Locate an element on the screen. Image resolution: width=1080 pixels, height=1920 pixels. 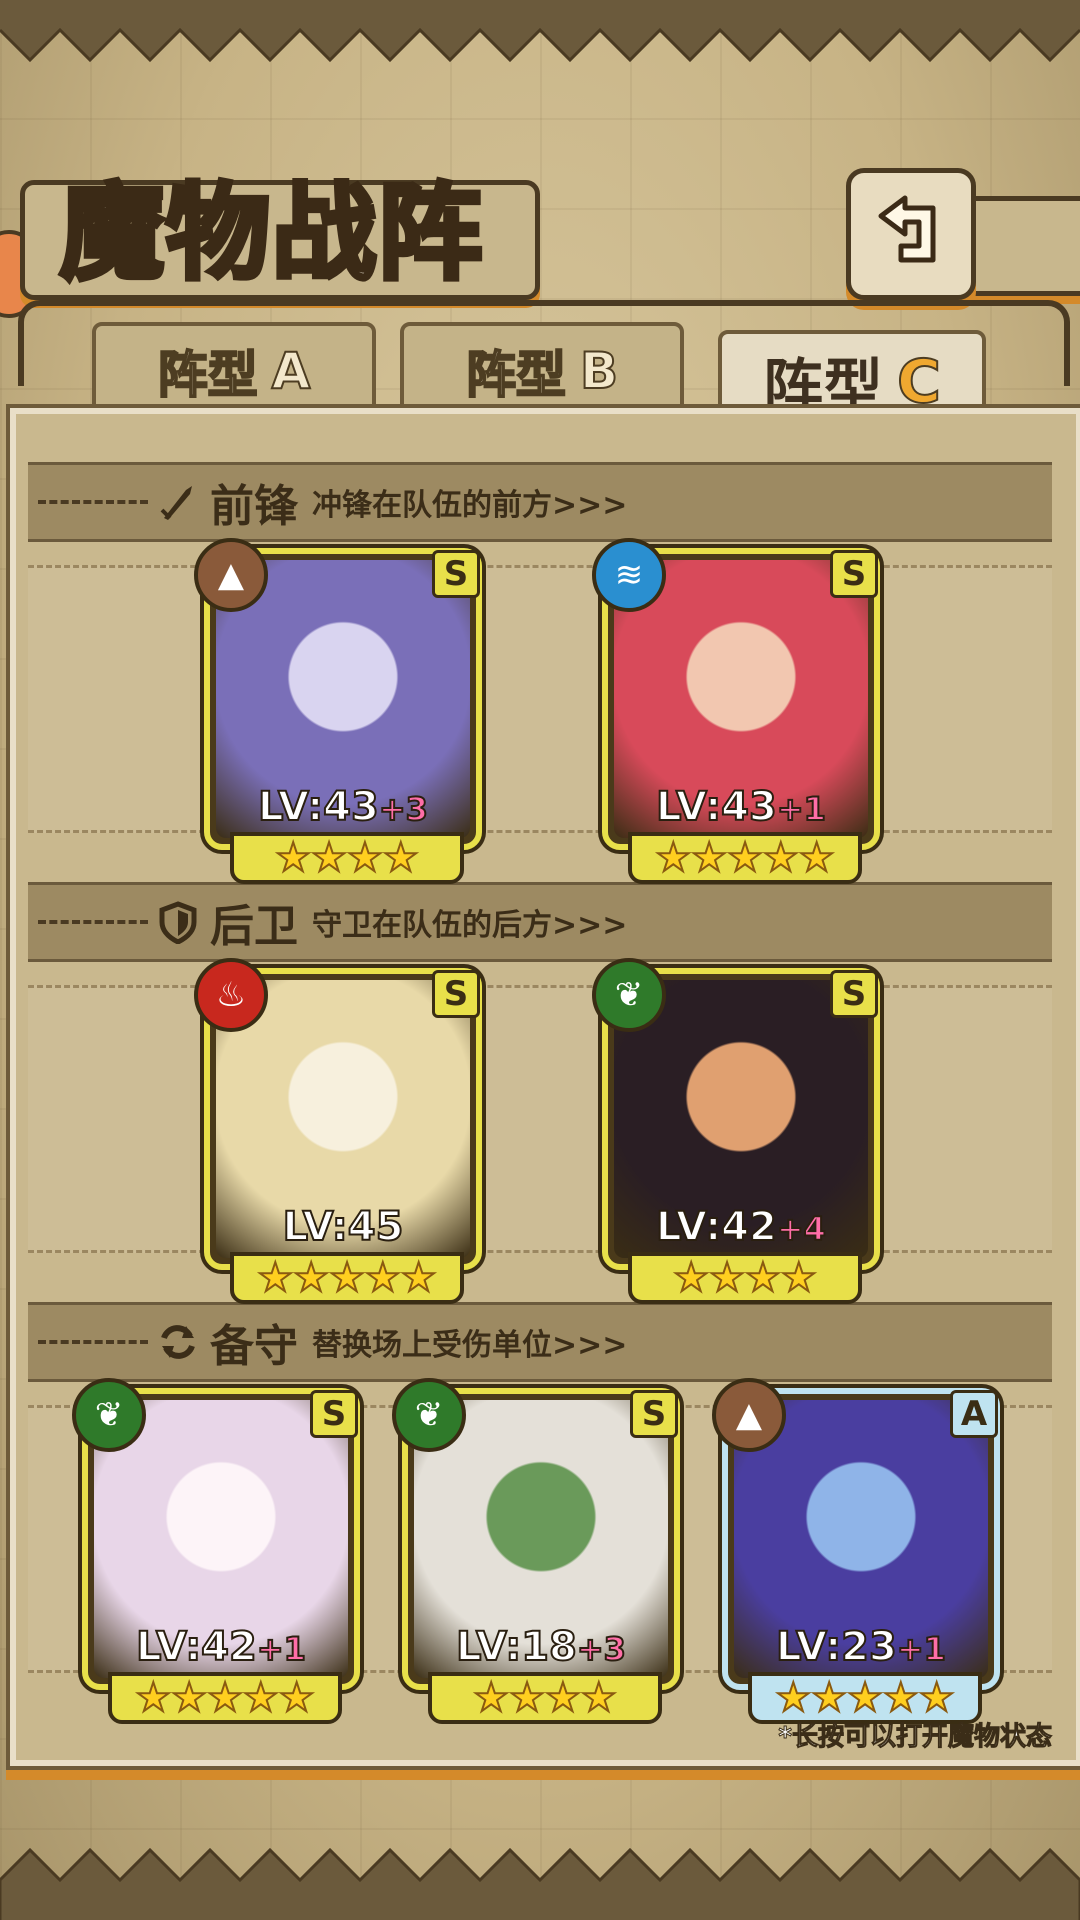
section-title: 后卫 is located at coordinates (254, 926).